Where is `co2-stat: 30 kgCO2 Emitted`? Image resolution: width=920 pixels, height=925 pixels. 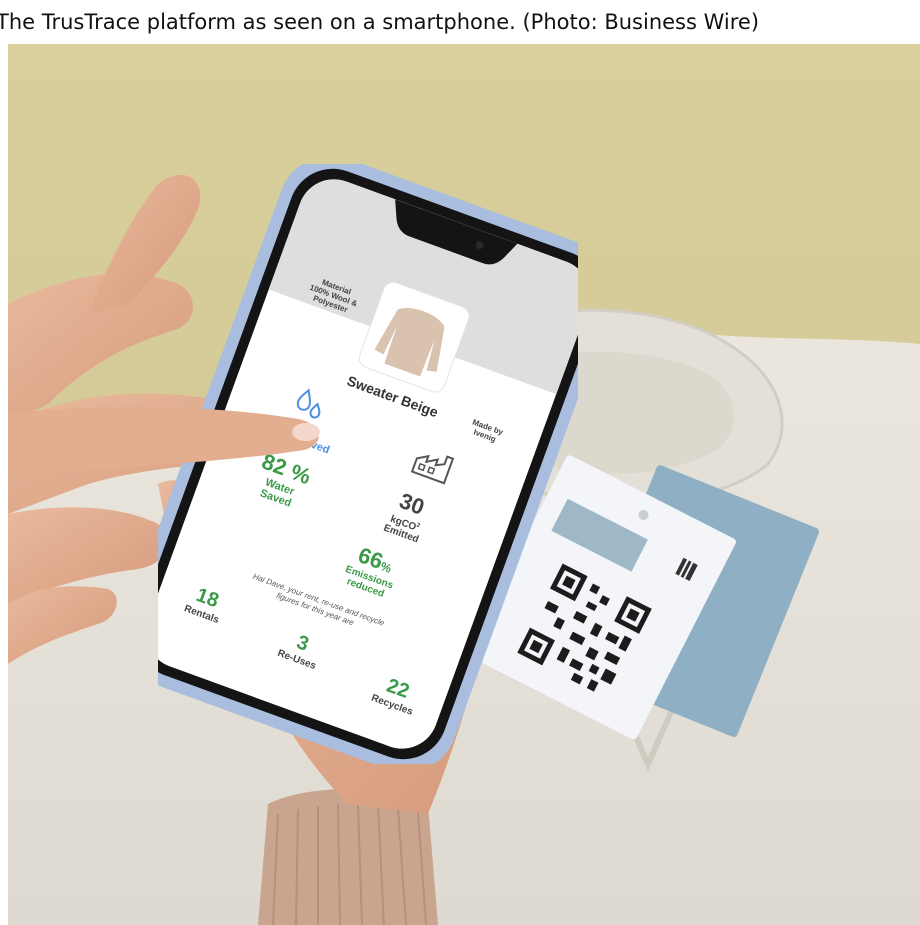 co2-stat: 30 kgCO2 Emitted is located at coordinates (407, 516).